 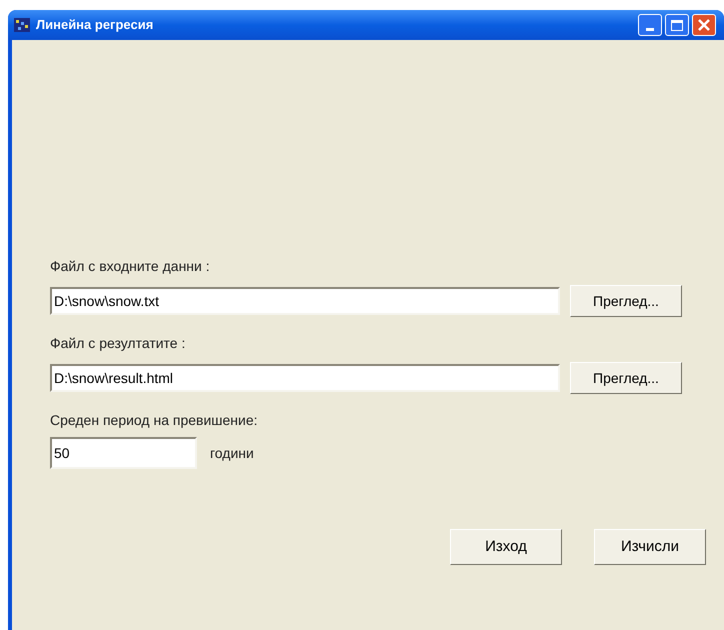 What do you see at coordinates (154, 420) in the screenshot?
I see `field-label: Среден период на превишение:` at bounding box center [154, 420].